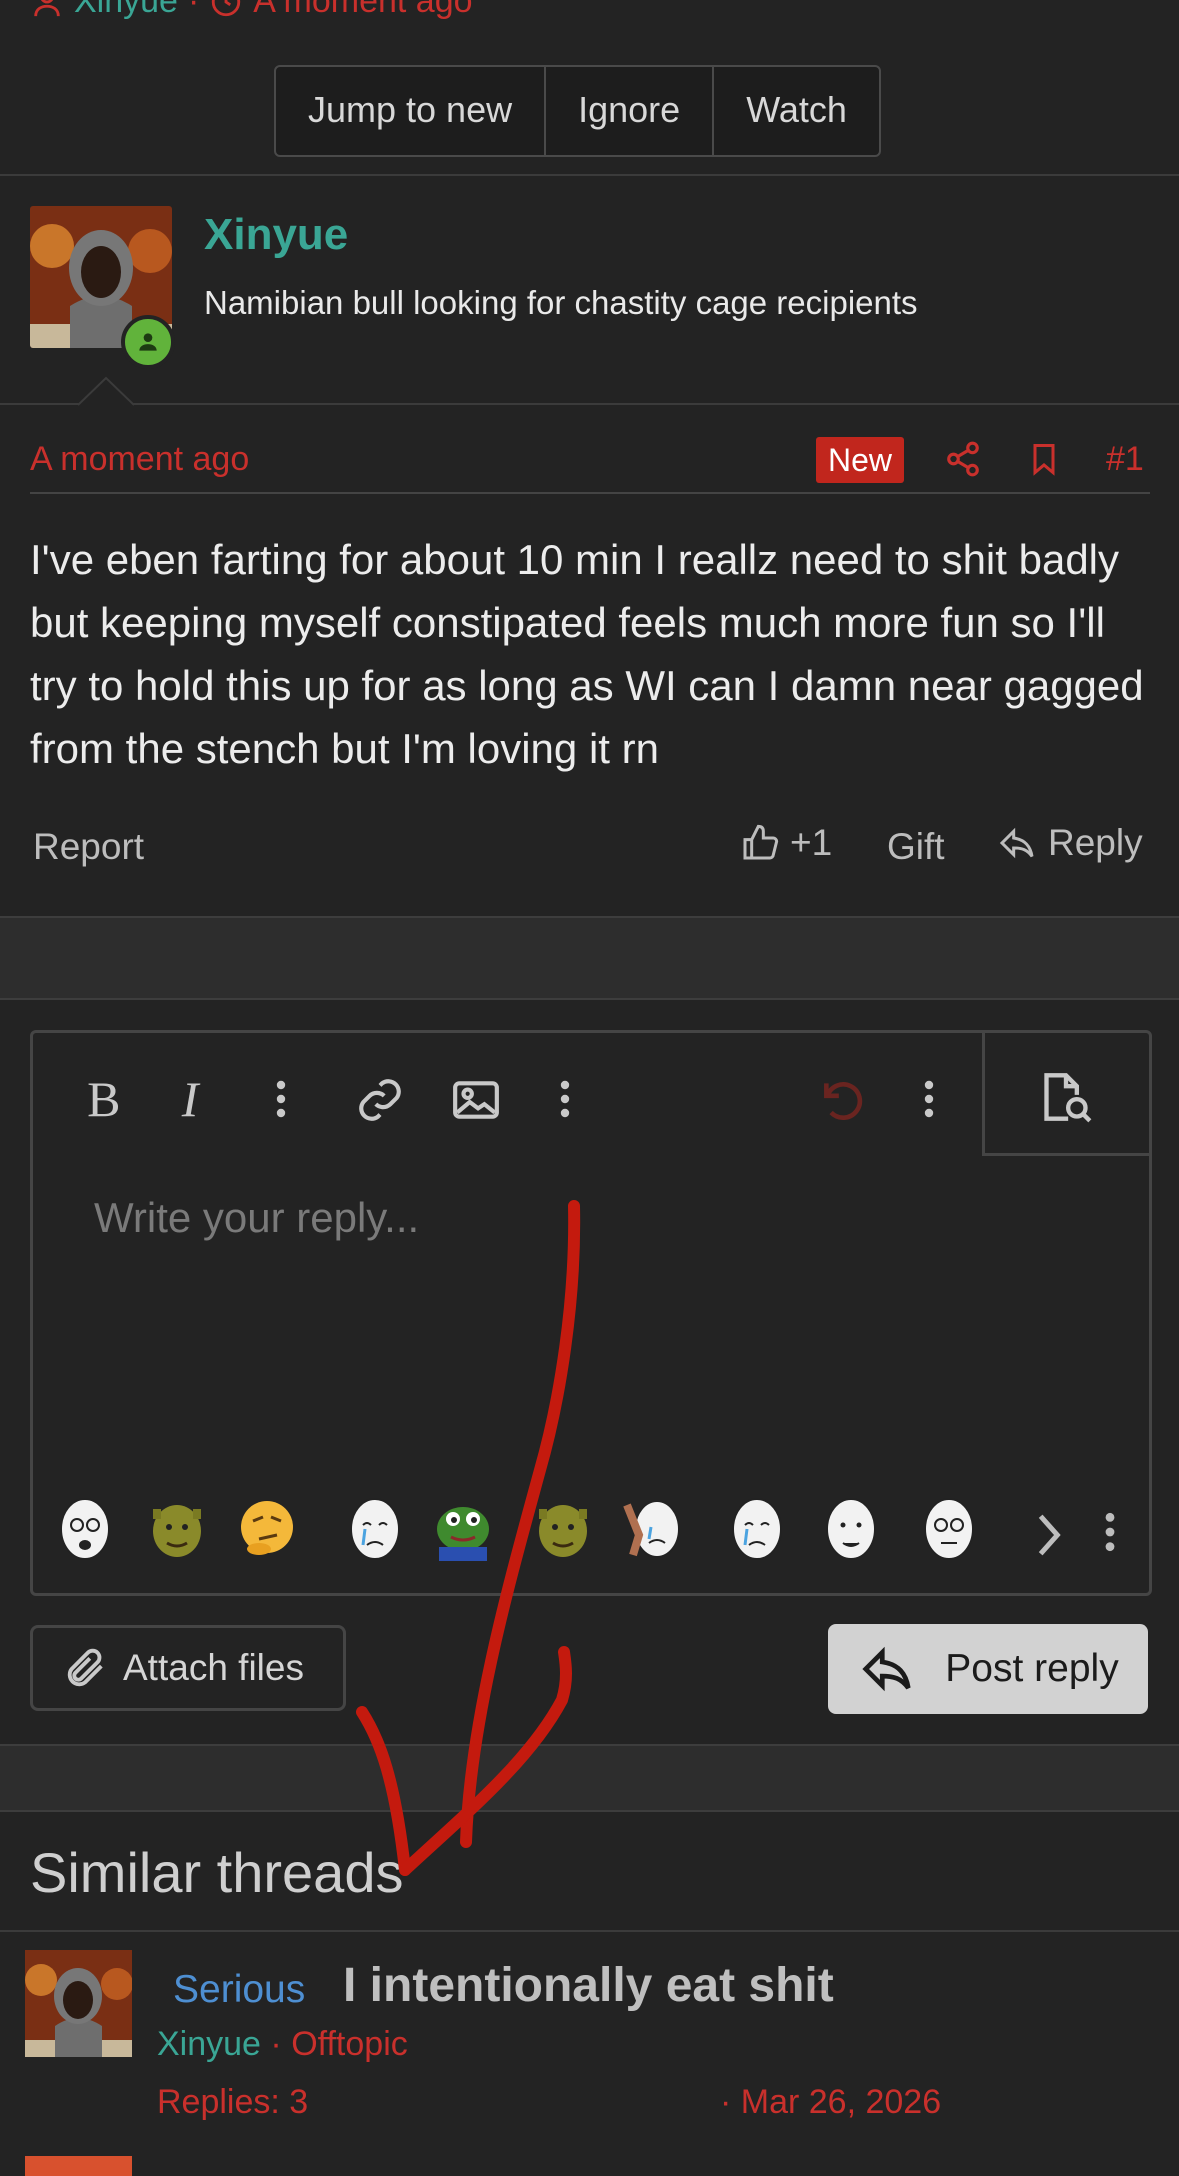  What do you see at coordinates (860, 460) in the screenshot?
I see `new-badge: New` at bounding box center [860, 460].